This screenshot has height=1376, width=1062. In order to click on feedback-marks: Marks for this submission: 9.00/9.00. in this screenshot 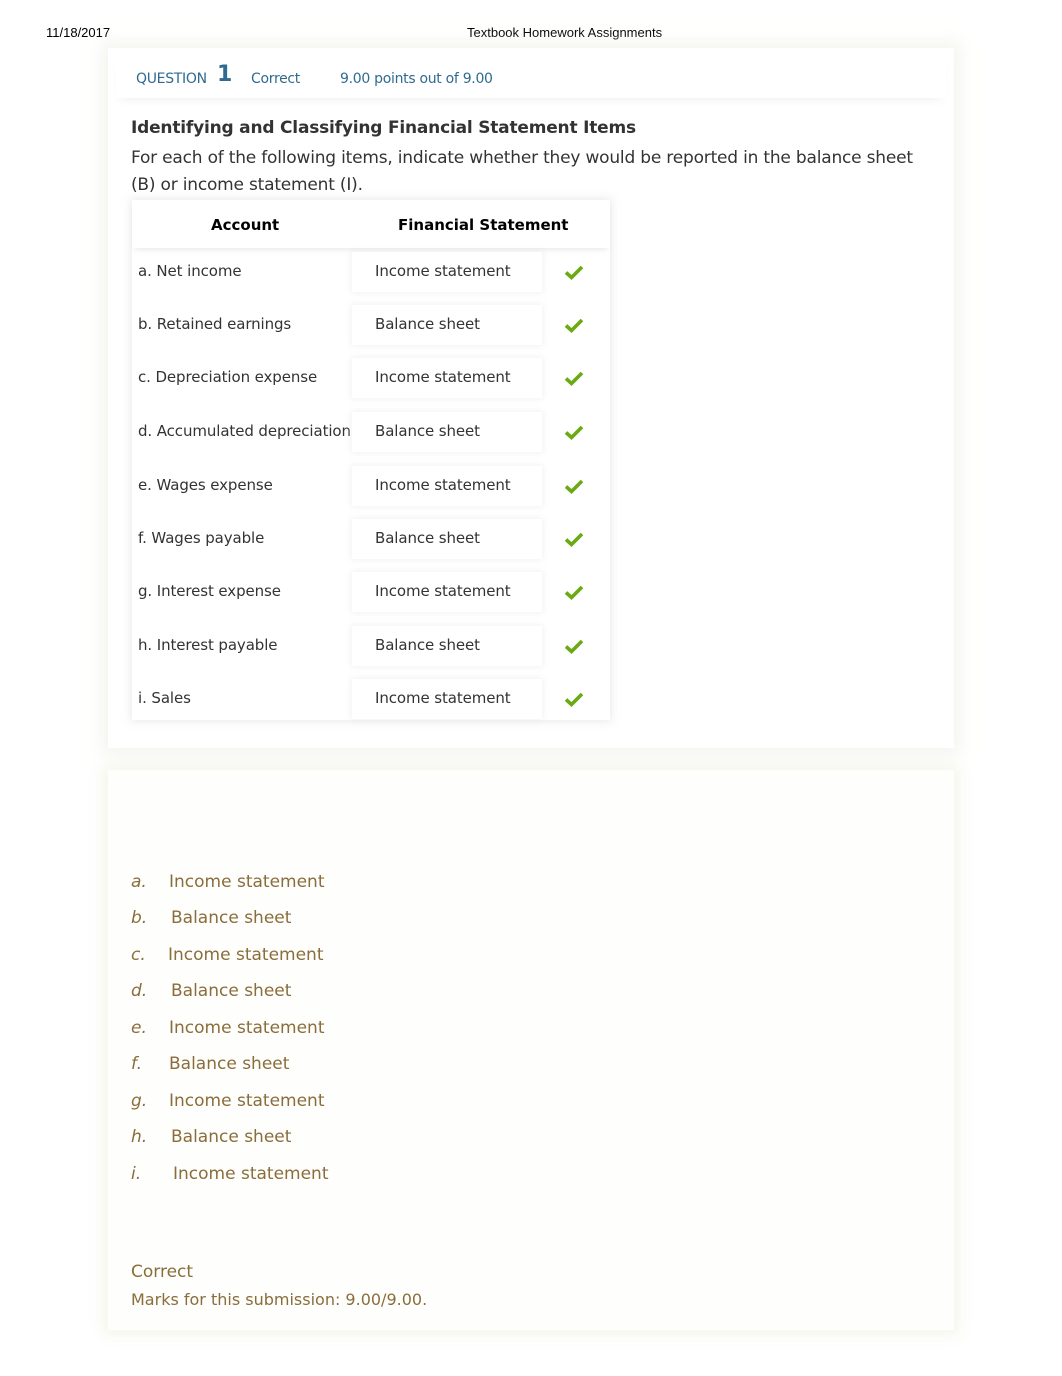, I will do `click(279, 1299)`.